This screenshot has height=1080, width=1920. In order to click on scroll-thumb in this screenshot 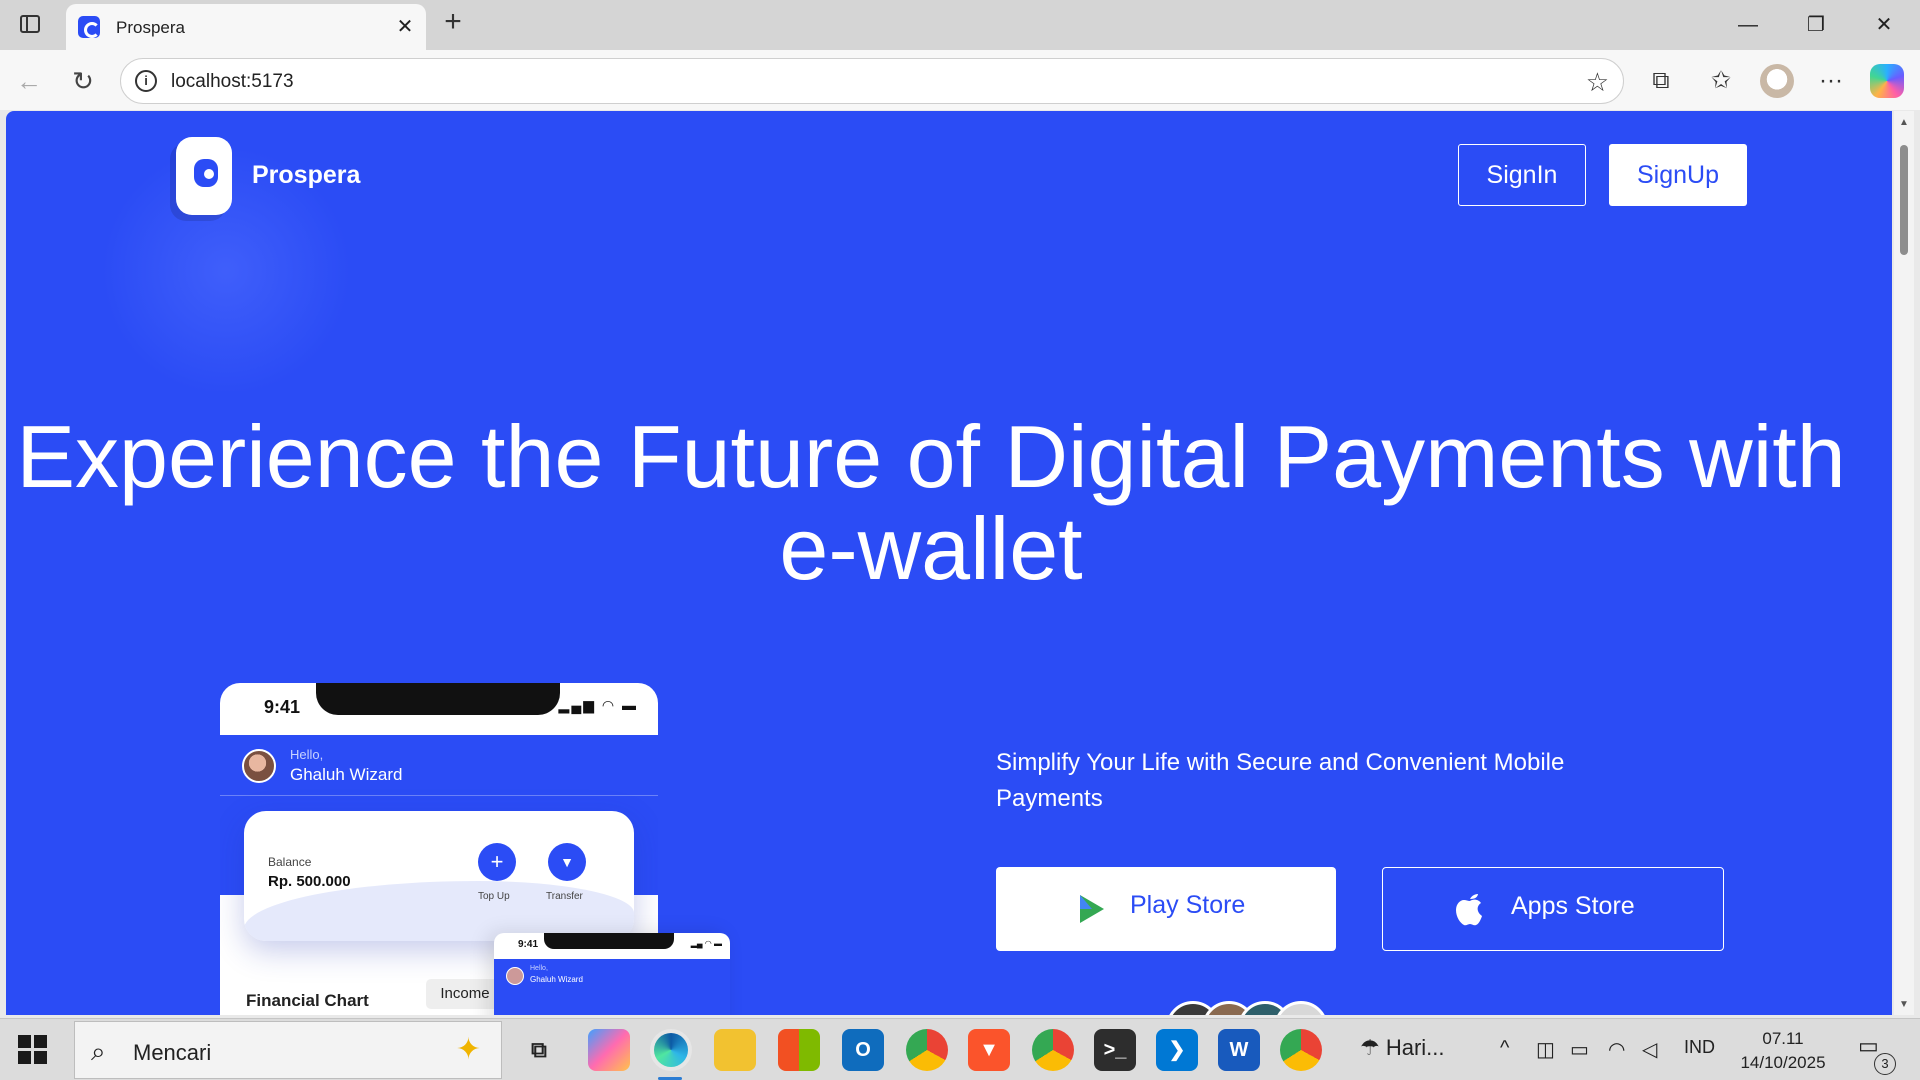, I will do `click(1904, 200)`.